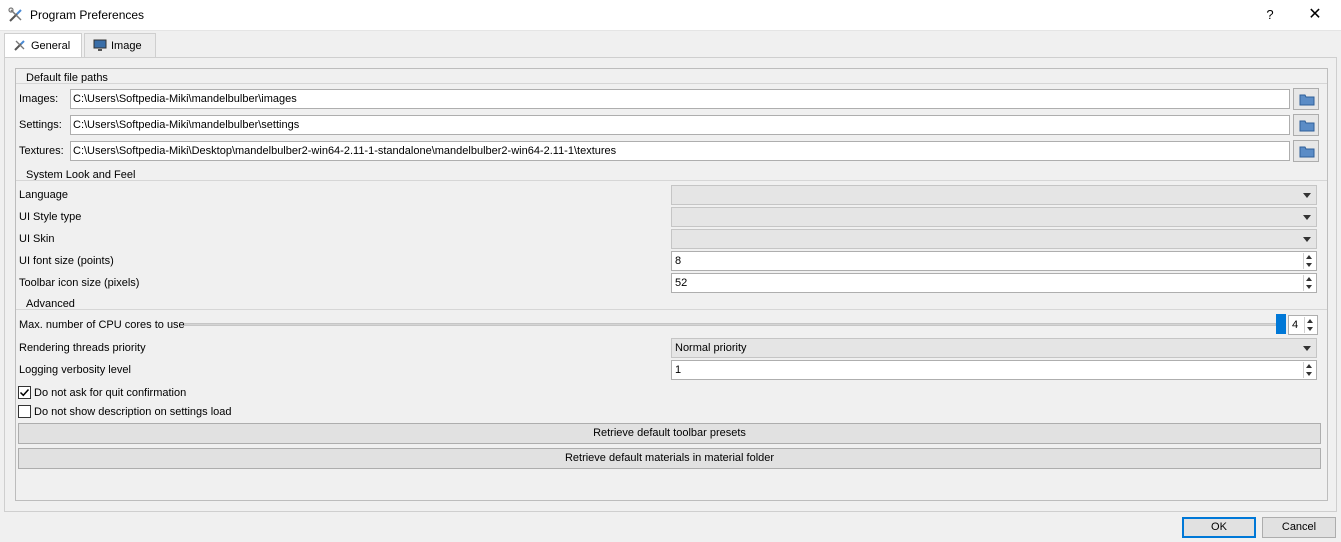 This screenshot has height=542, width=1341. I want to click on cancel-button: Cancel, so click(1299, 527).